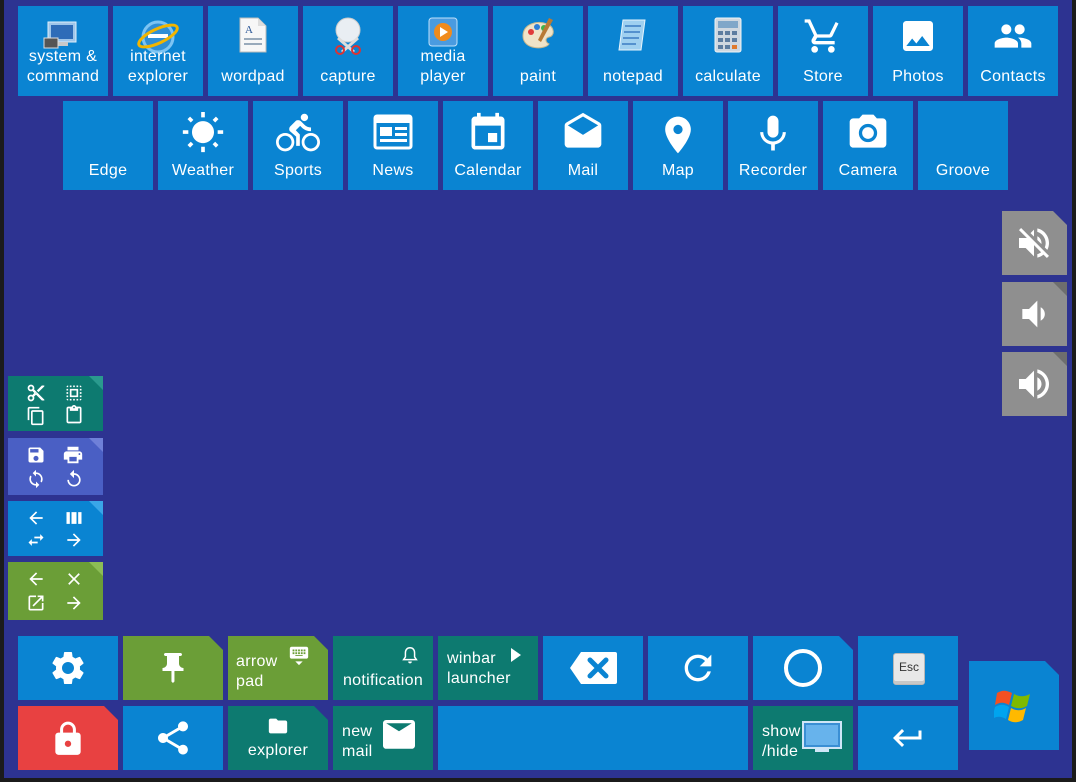 This screenshot has height=782, width=1076. I want to click on back-icon, so click(36, 579).